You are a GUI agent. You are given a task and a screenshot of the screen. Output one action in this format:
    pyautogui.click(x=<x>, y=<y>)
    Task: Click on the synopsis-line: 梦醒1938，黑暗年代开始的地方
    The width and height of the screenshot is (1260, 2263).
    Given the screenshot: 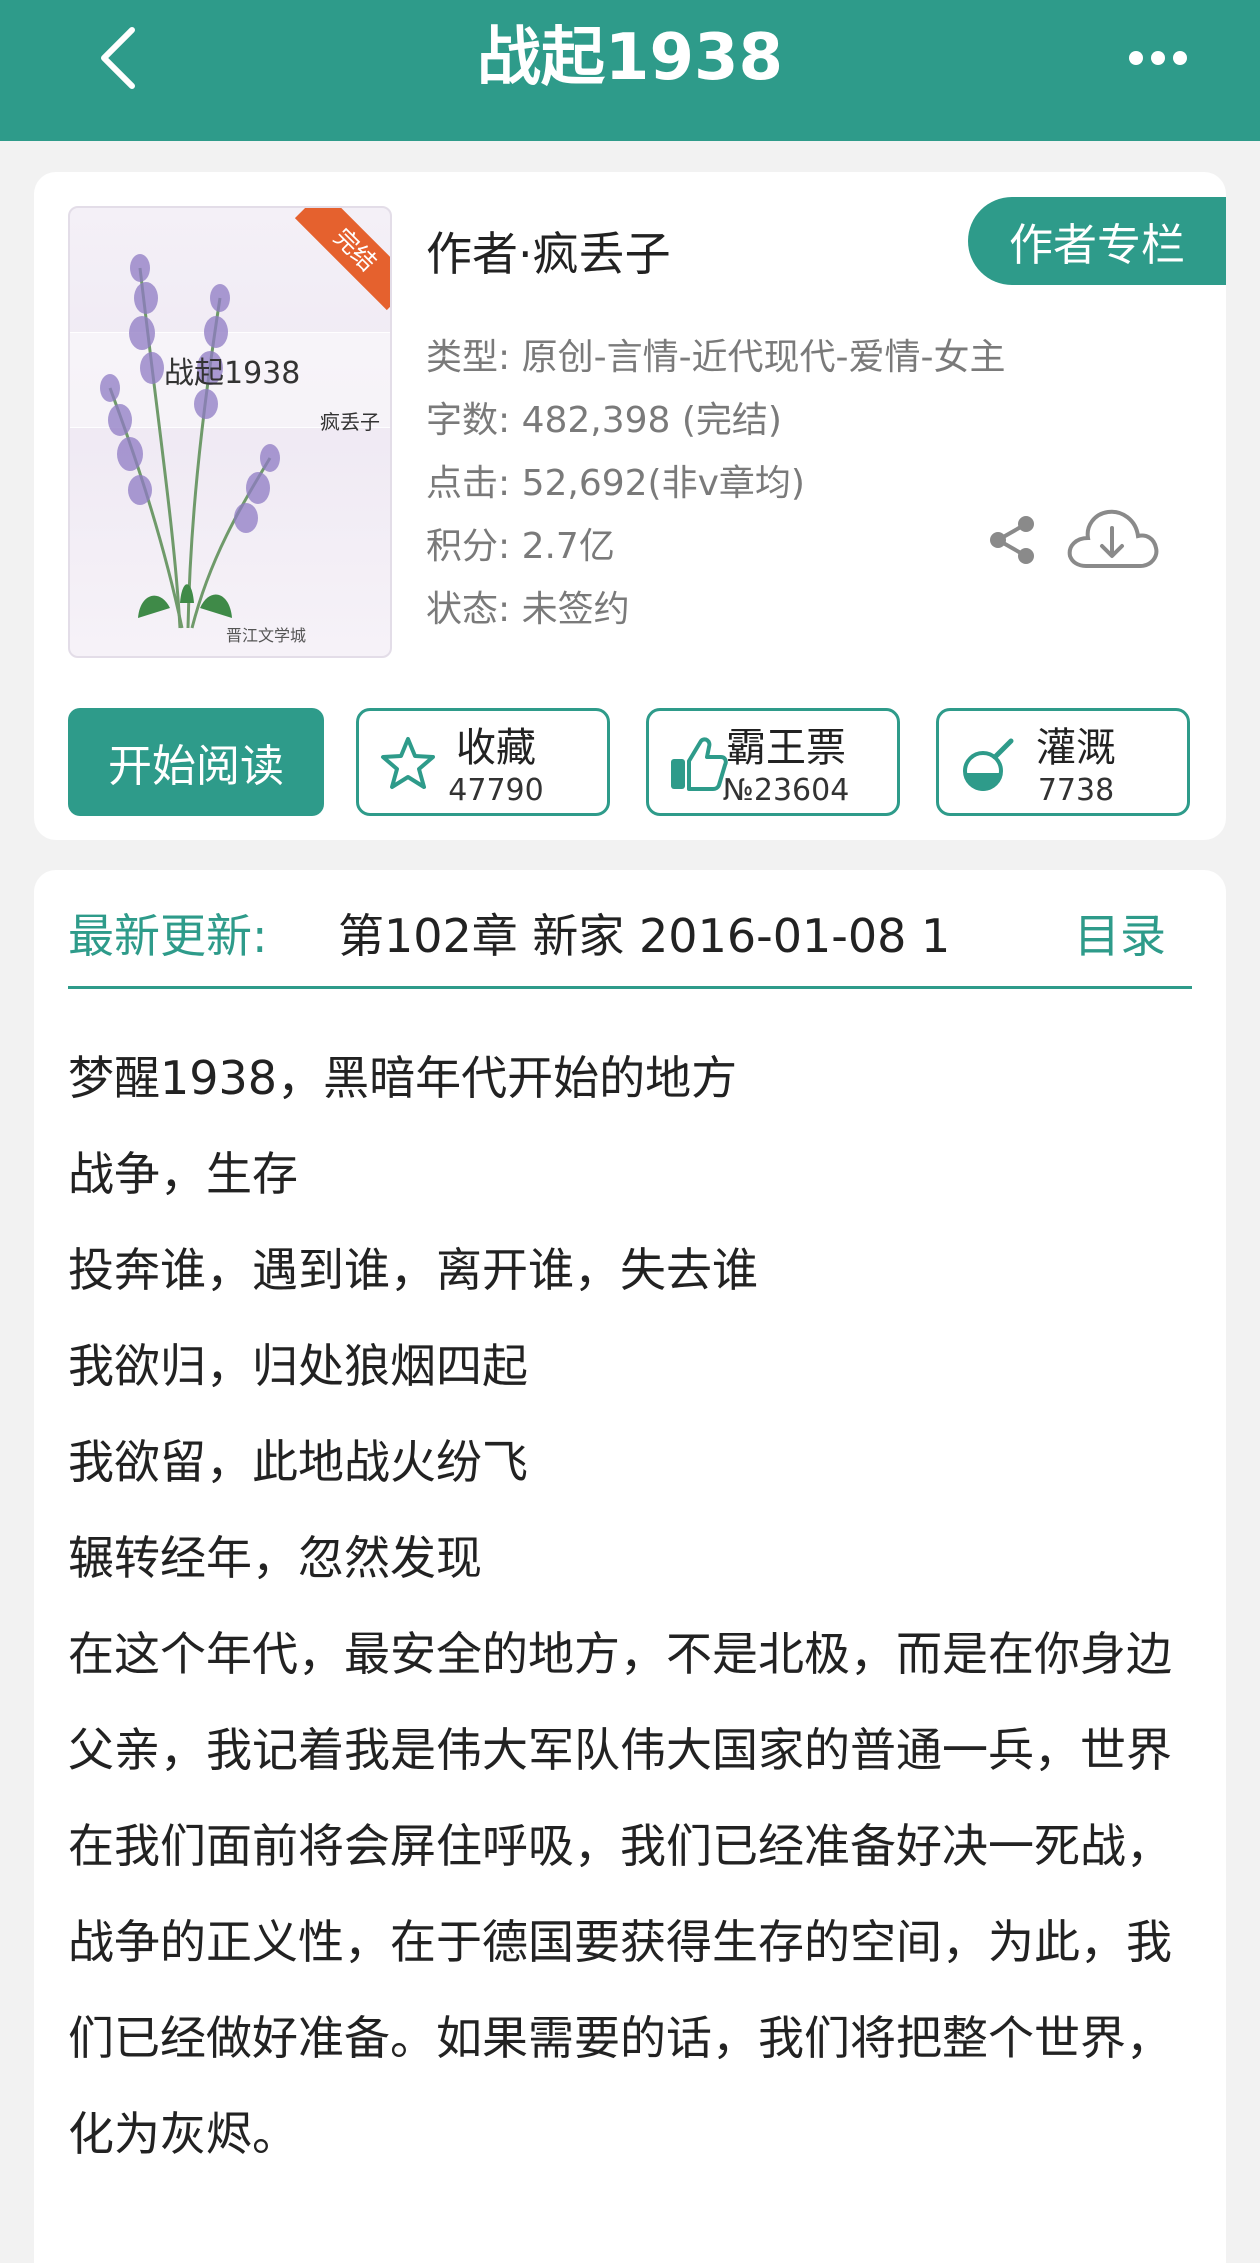 What is the action you would take?
    pyautogui.click(x=403, y=1078)
    